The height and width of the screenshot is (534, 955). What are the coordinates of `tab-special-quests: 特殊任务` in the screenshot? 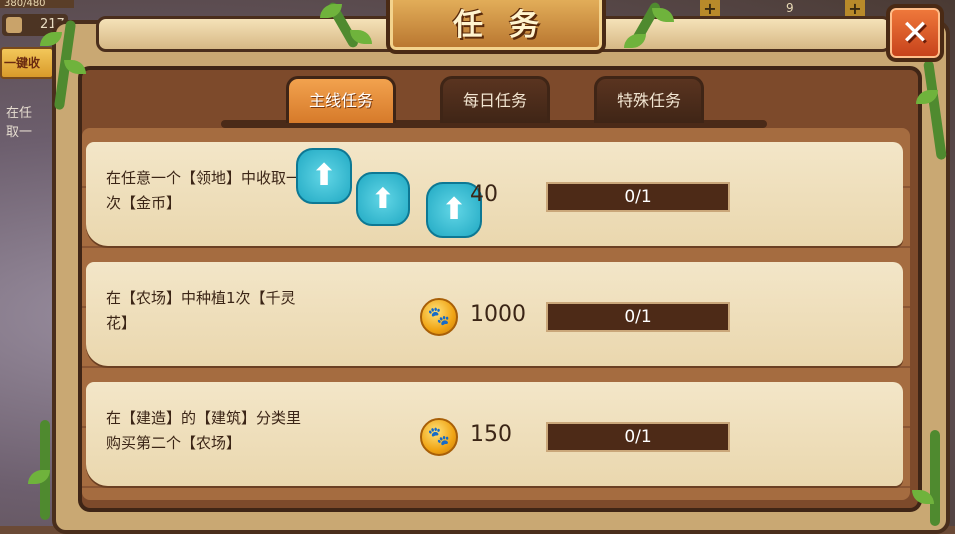 It's located at (649, 99).